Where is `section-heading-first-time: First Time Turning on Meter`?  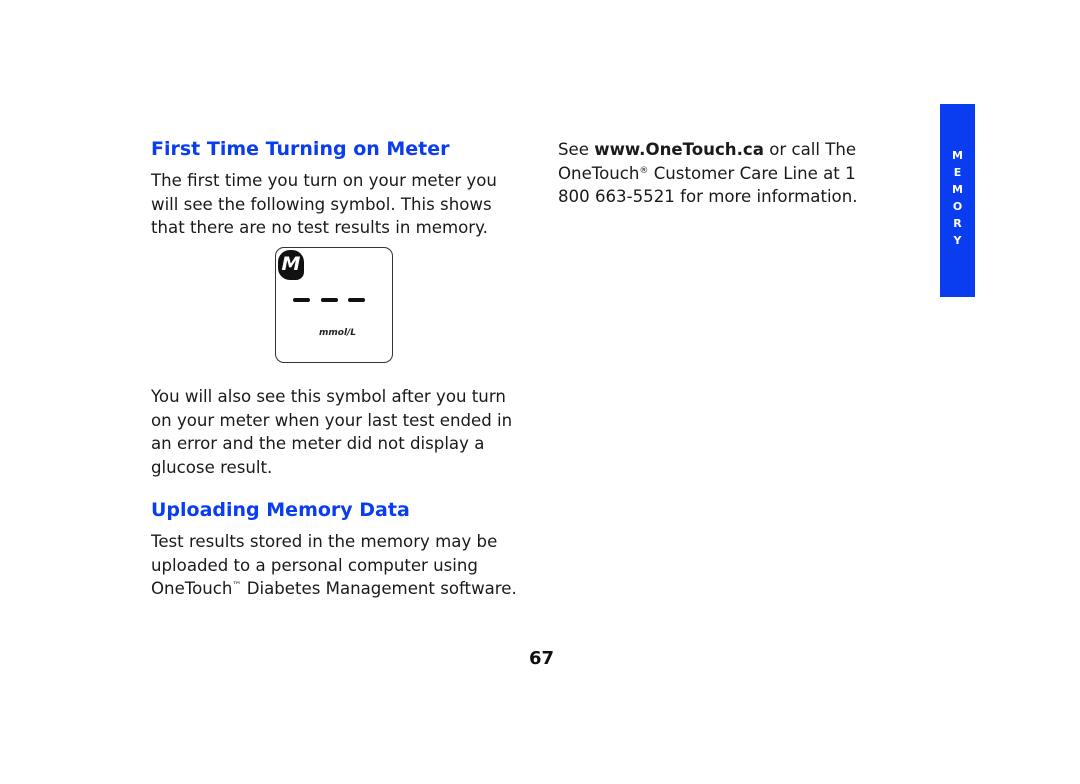 section-heading-first-time: First Time Turning on Meter is located at coordinates (300, 149).